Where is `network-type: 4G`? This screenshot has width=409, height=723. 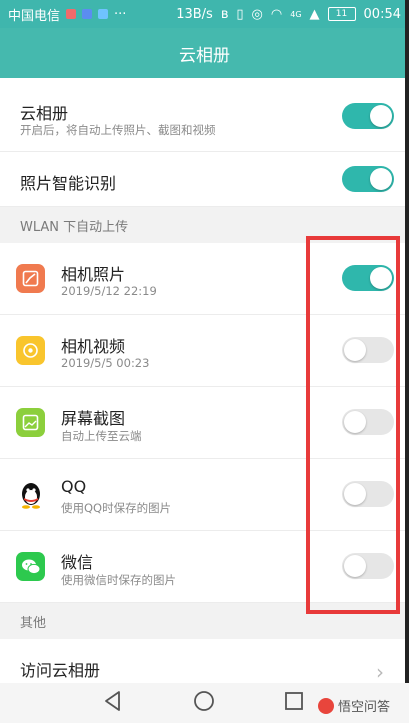 network-type: 4G is located at coordinates (296, 14).